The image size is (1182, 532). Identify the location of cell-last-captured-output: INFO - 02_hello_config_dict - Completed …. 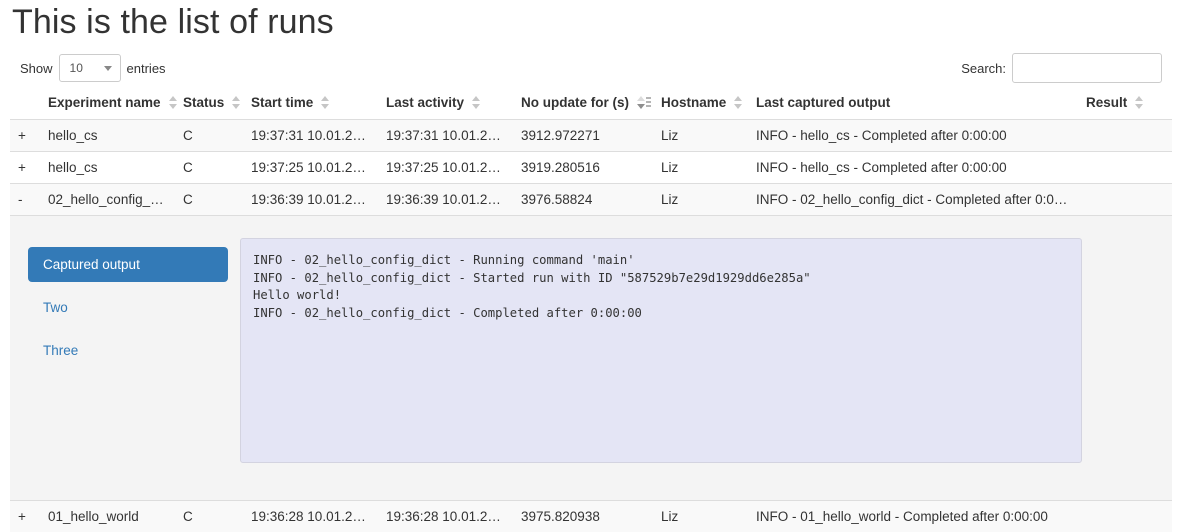
(913, 199).